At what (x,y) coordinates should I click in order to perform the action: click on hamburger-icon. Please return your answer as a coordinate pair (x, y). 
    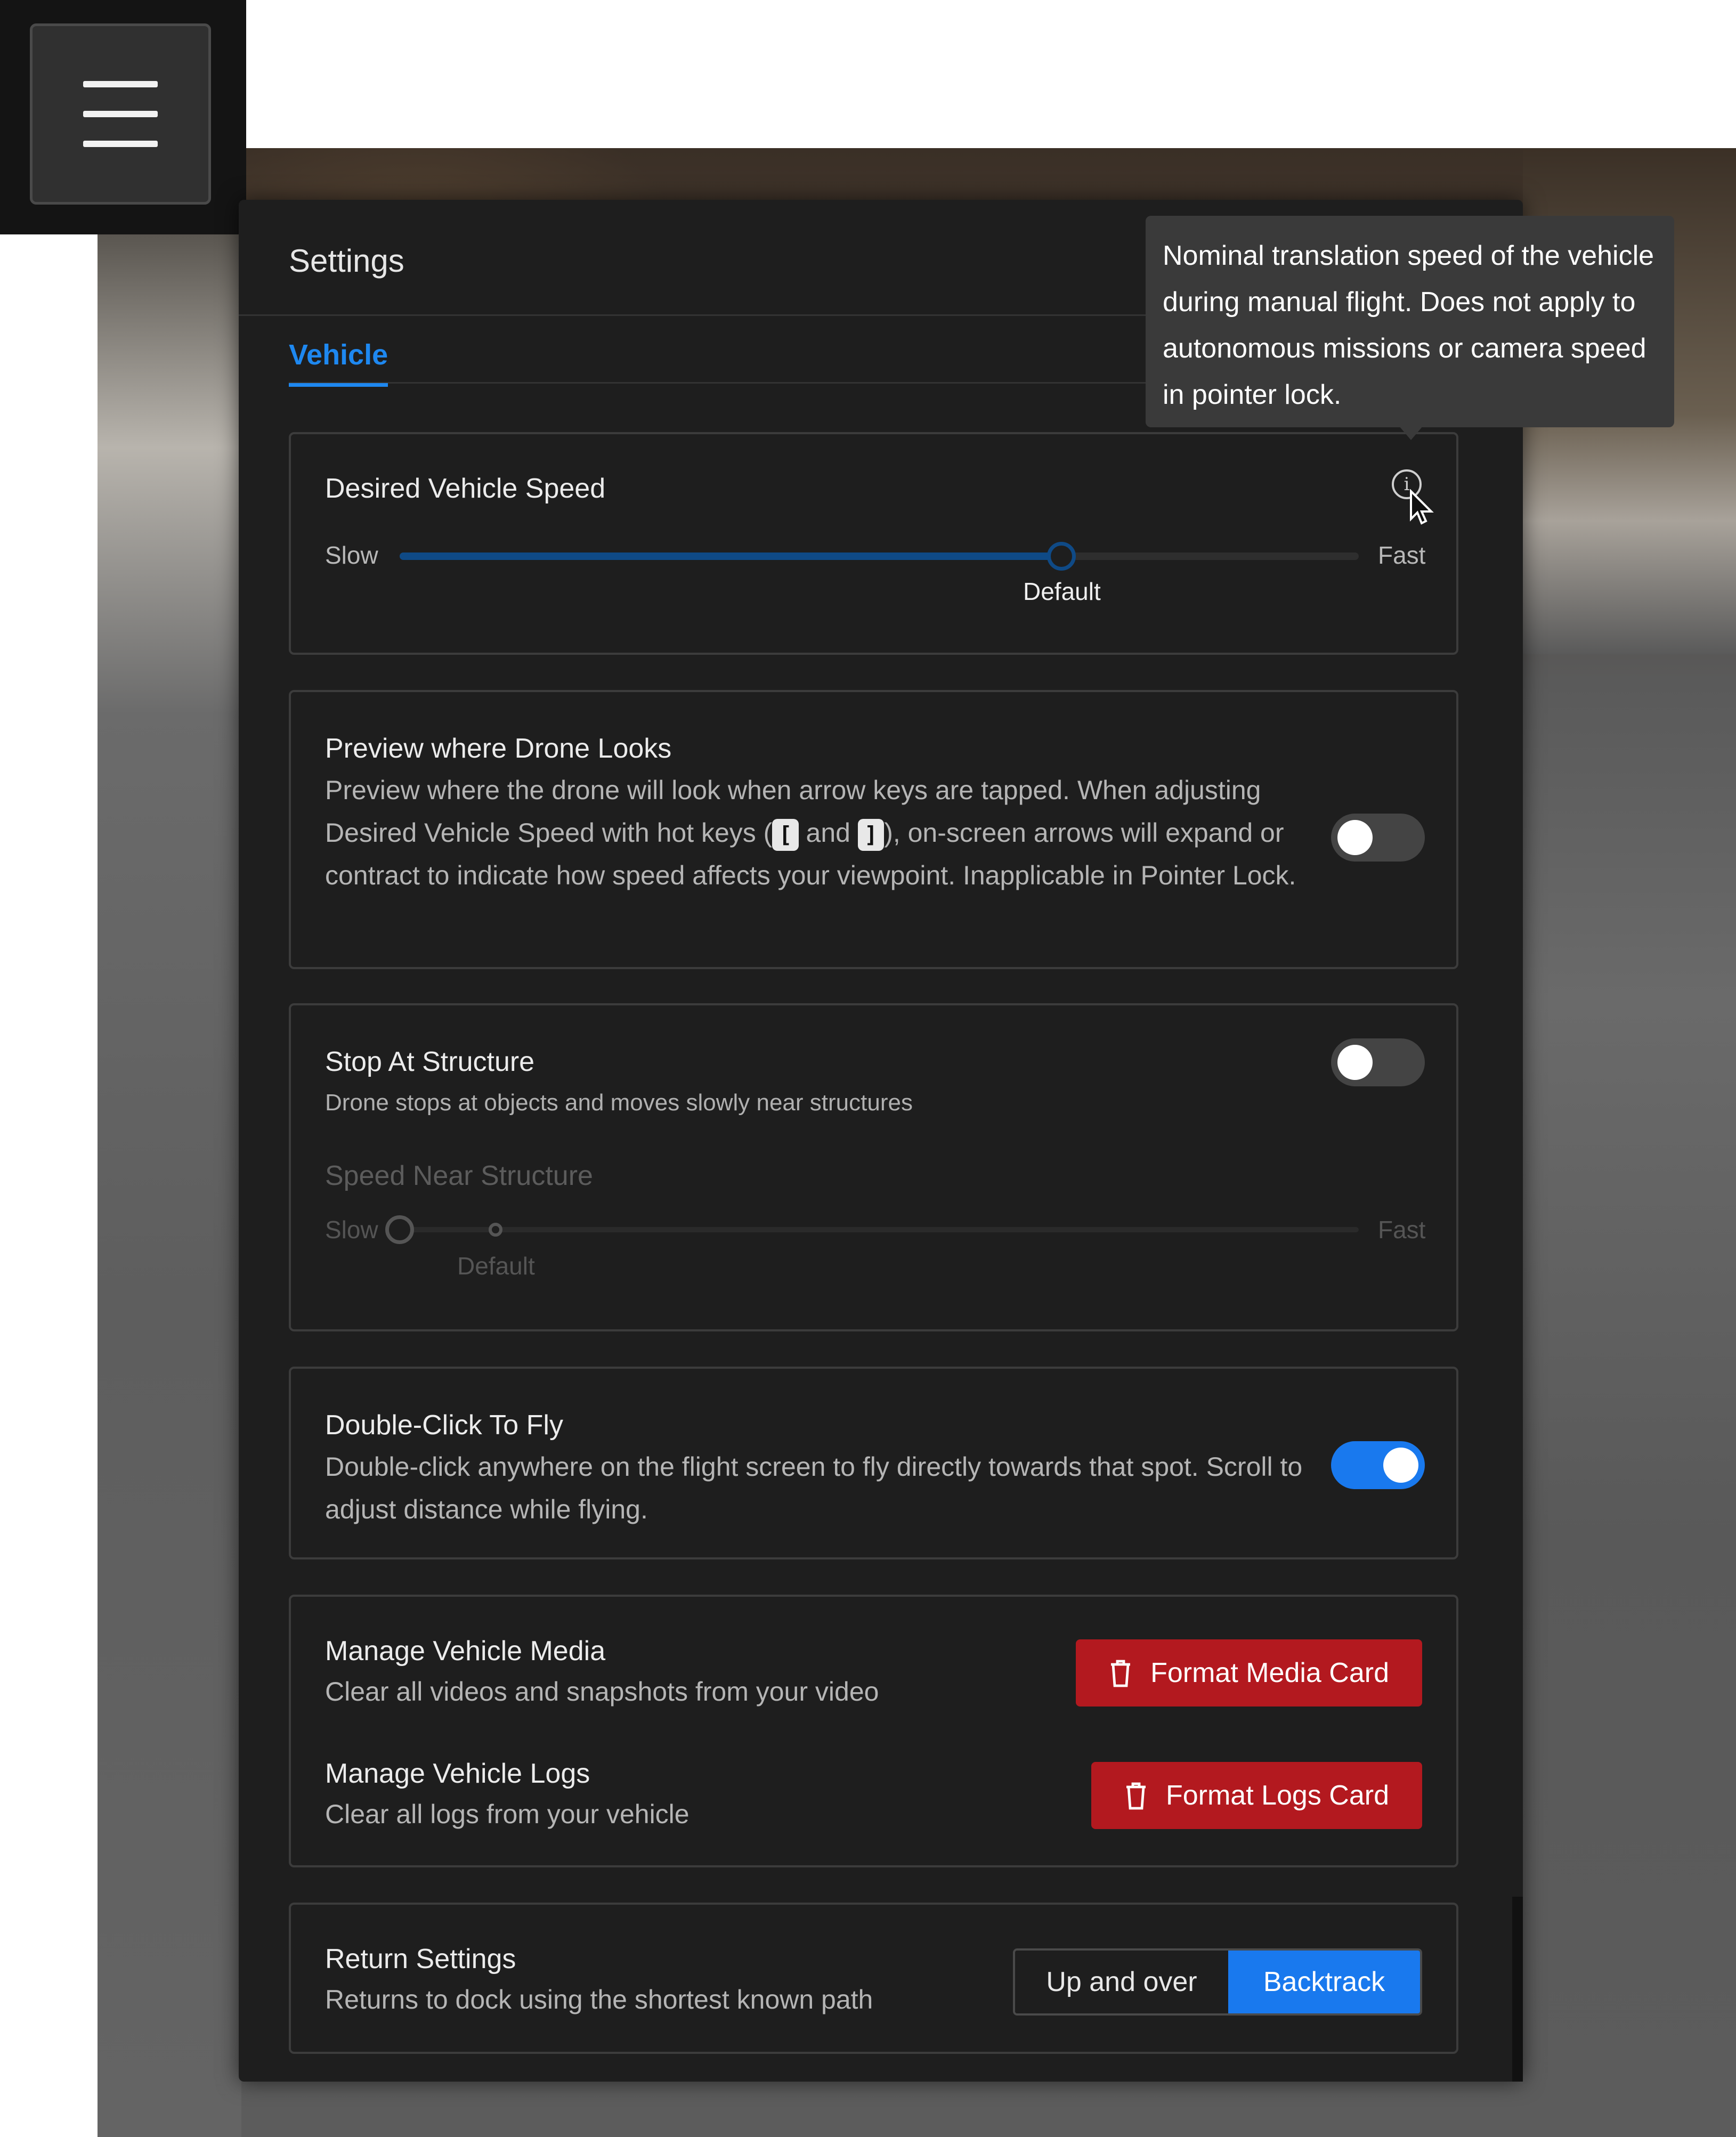
    Looking at the image, I should click on (120, 114).